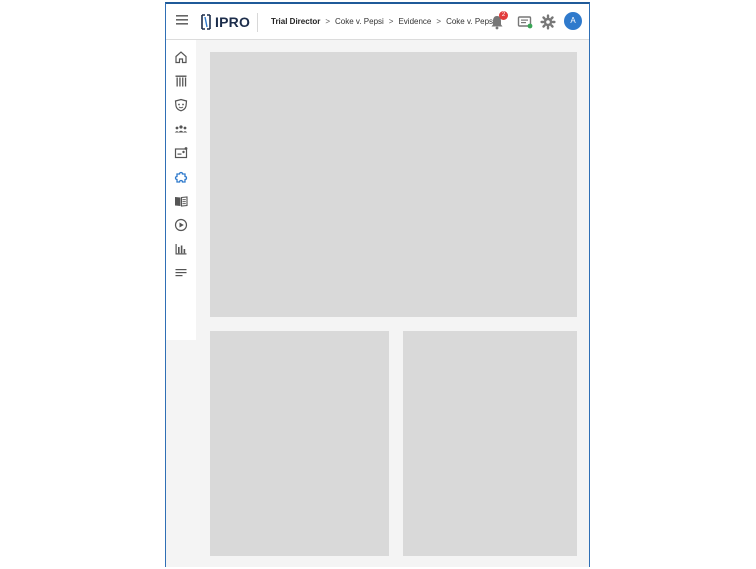 The image size is (756, 569). Describe the element at coordinates (181, 129) in the screenshot. I see `people-icon` at that location.